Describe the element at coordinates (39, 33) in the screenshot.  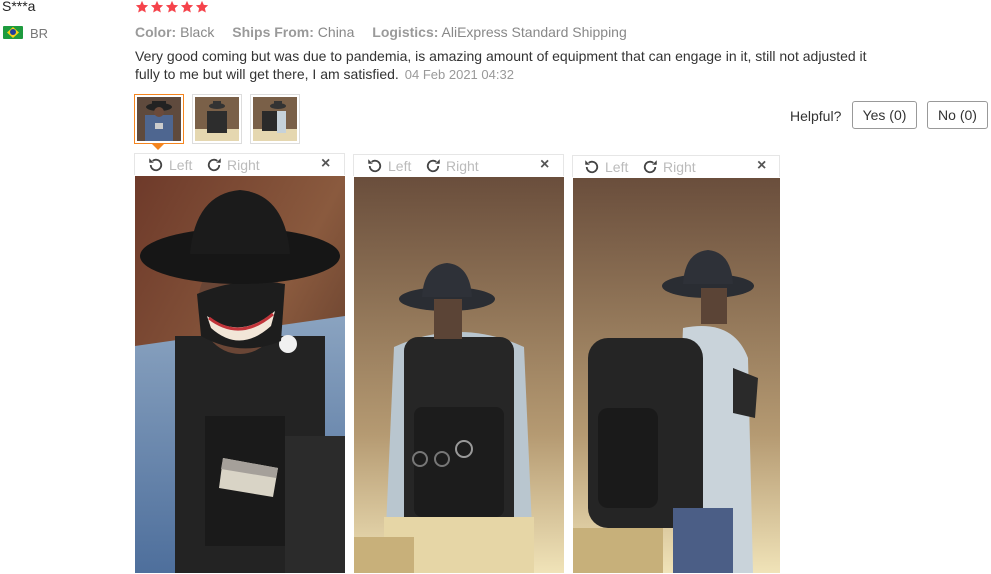
I see `reviewer-country: BR` at that location.